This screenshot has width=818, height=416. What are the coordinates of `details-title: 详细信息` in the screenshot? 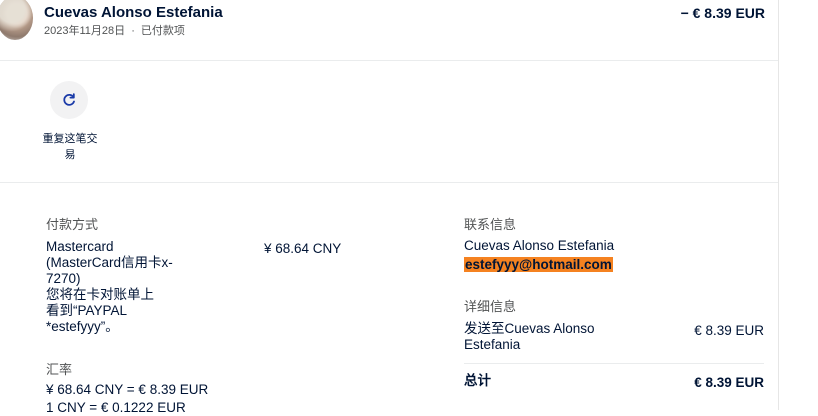 It's located at (490, 306).